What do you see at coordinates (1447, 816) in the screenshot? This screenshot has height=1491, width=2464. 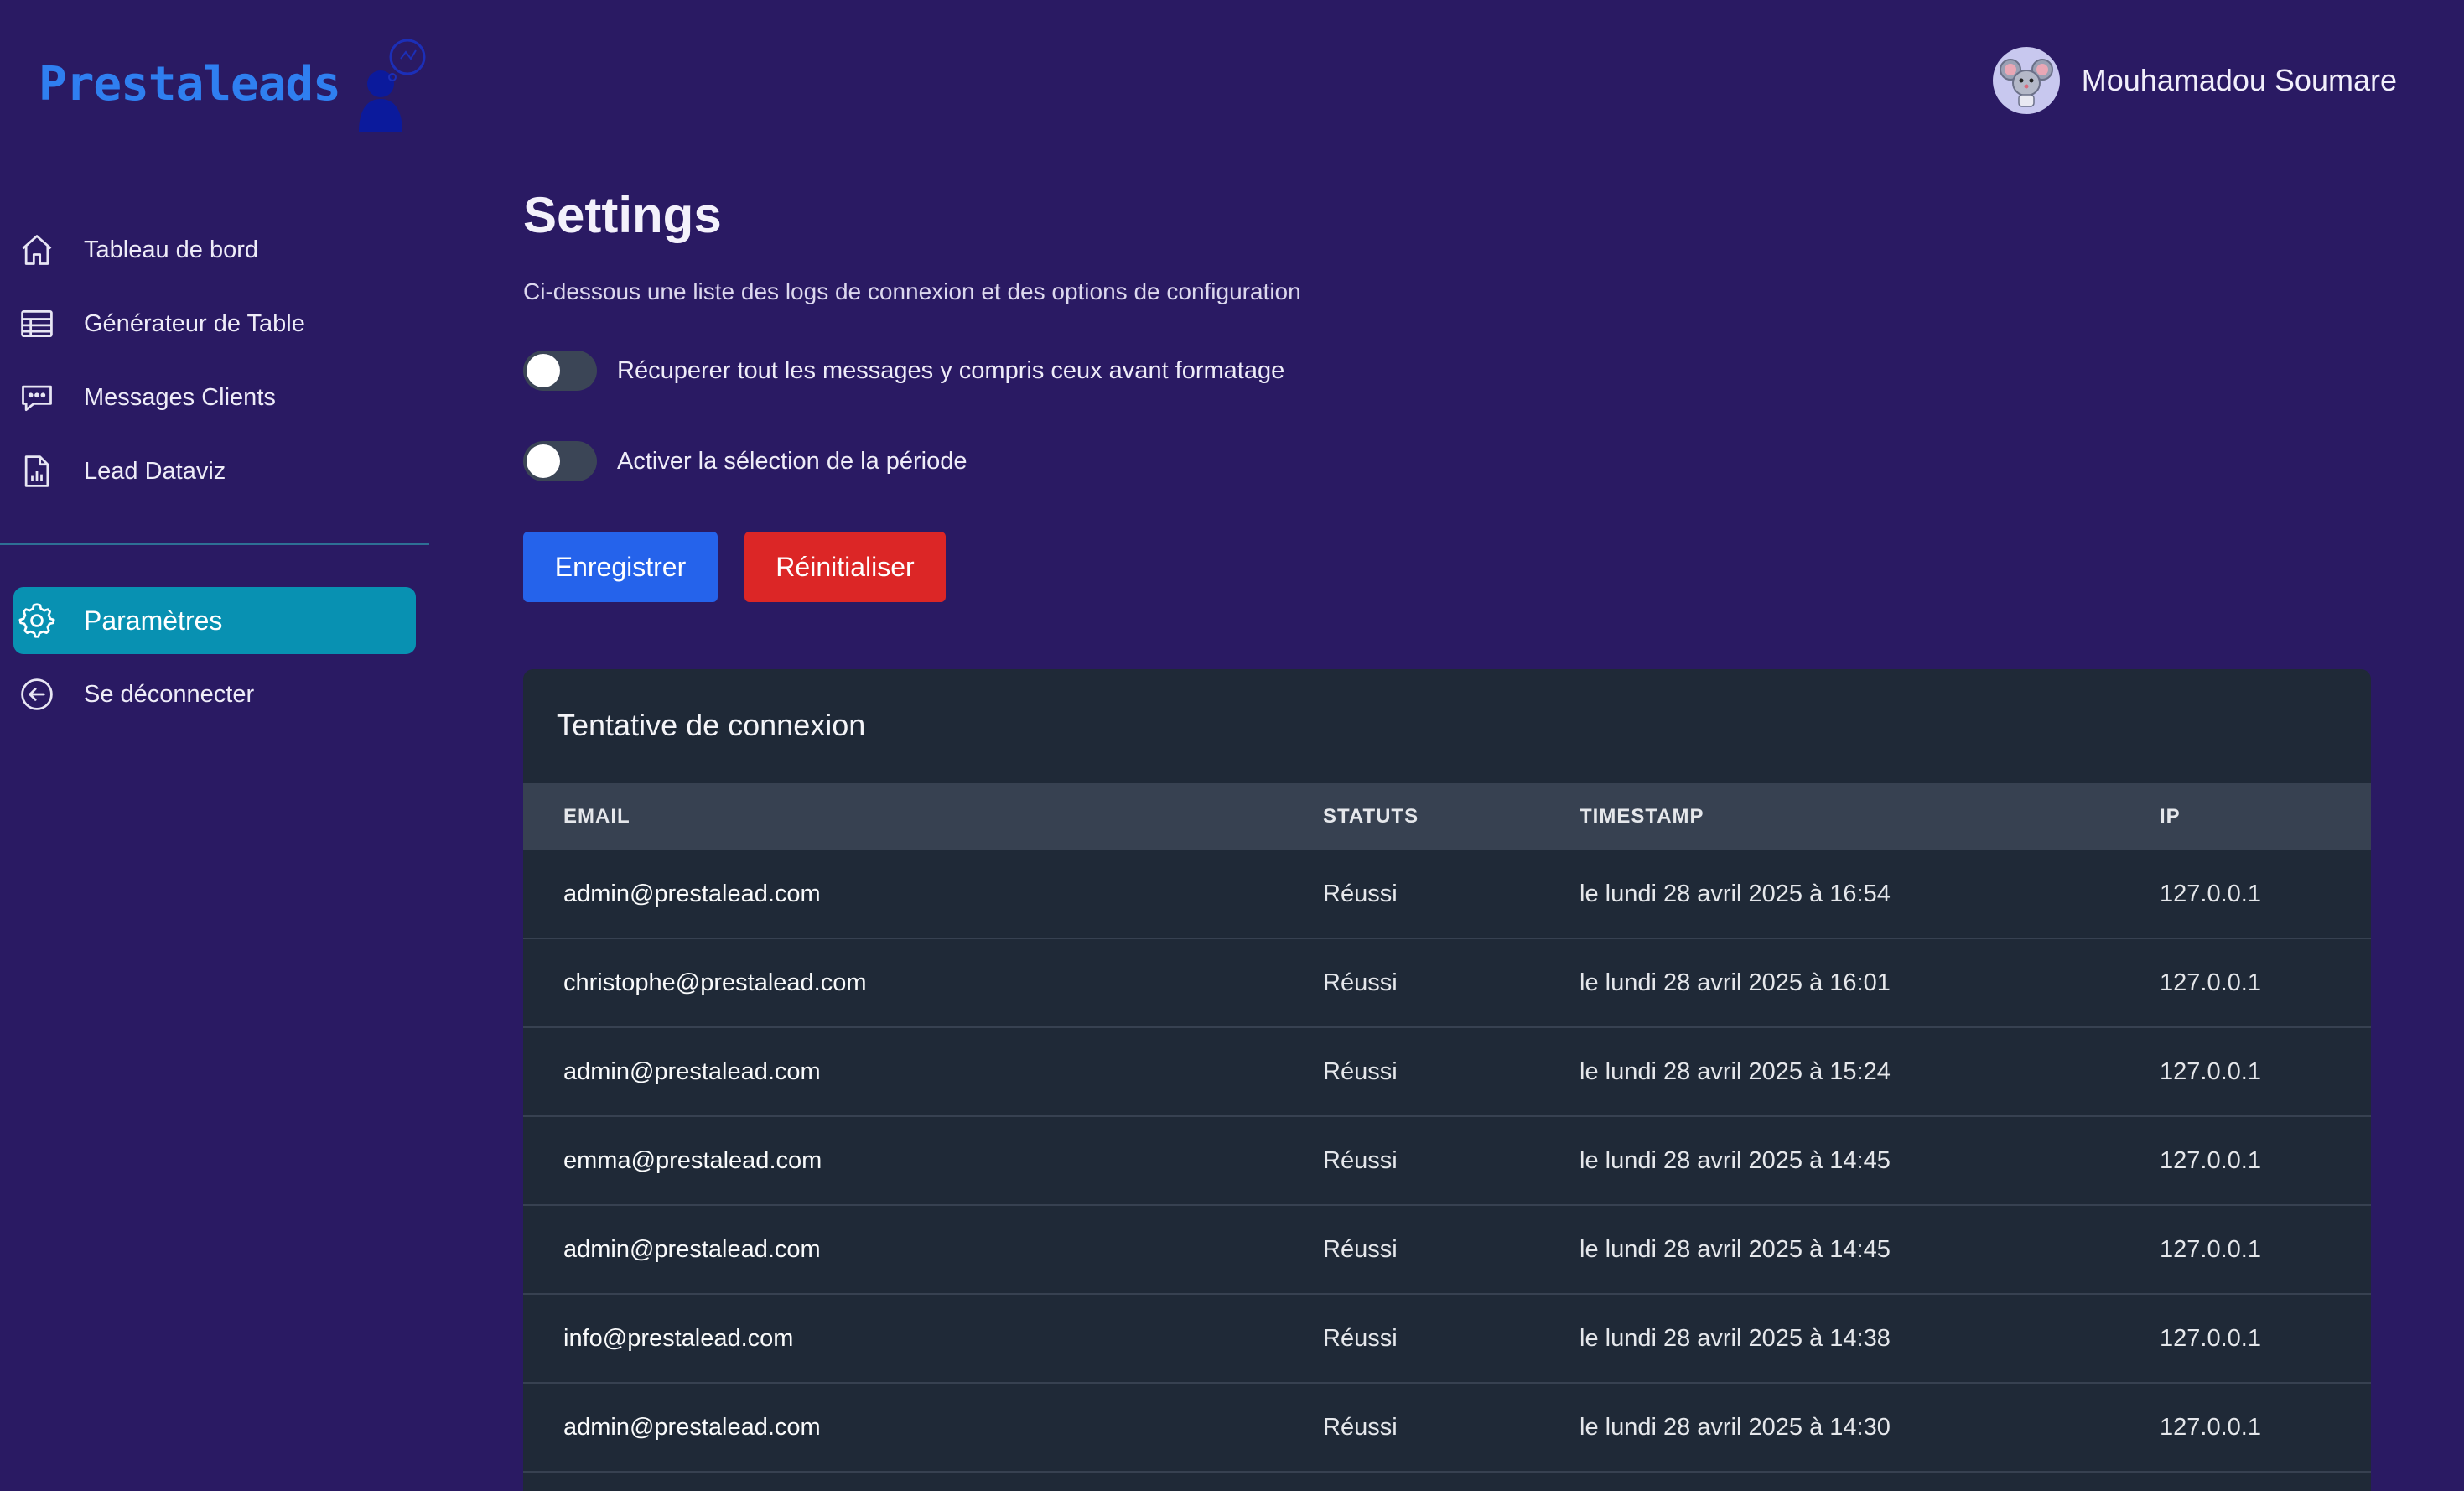 I see `table-header: EMAIL STATUTS TIMESTAMP IP` at bounding box center [1447, 816].